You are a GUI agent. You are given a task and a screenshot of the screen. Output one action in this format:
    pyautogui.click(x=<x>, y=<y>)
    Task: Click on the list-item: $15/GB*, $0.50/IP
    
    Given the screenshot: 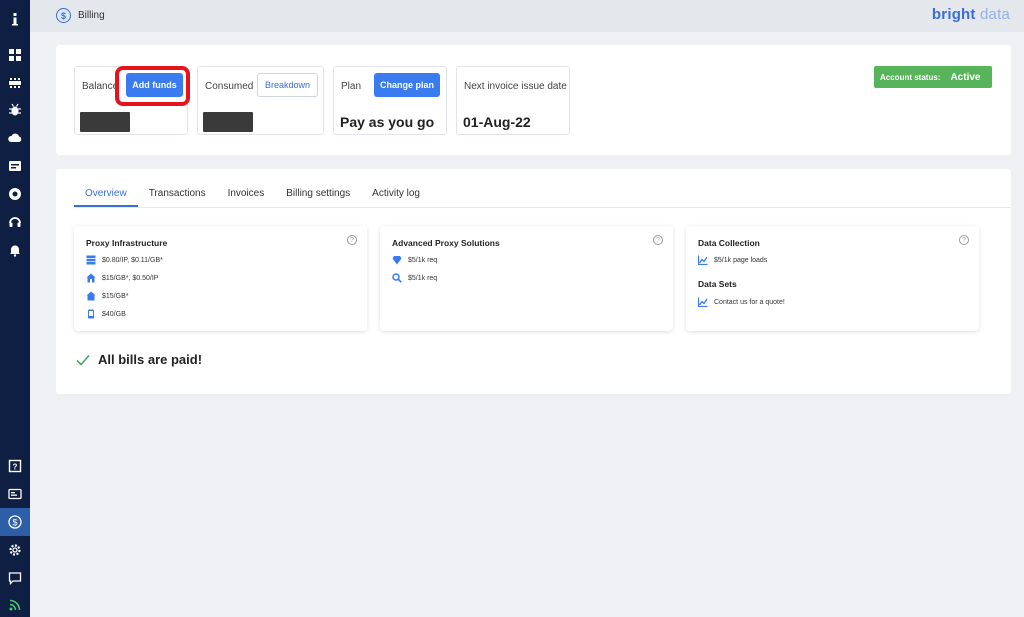 What is the action you would take?
    pyautogui.click(x=122, y=278)
    